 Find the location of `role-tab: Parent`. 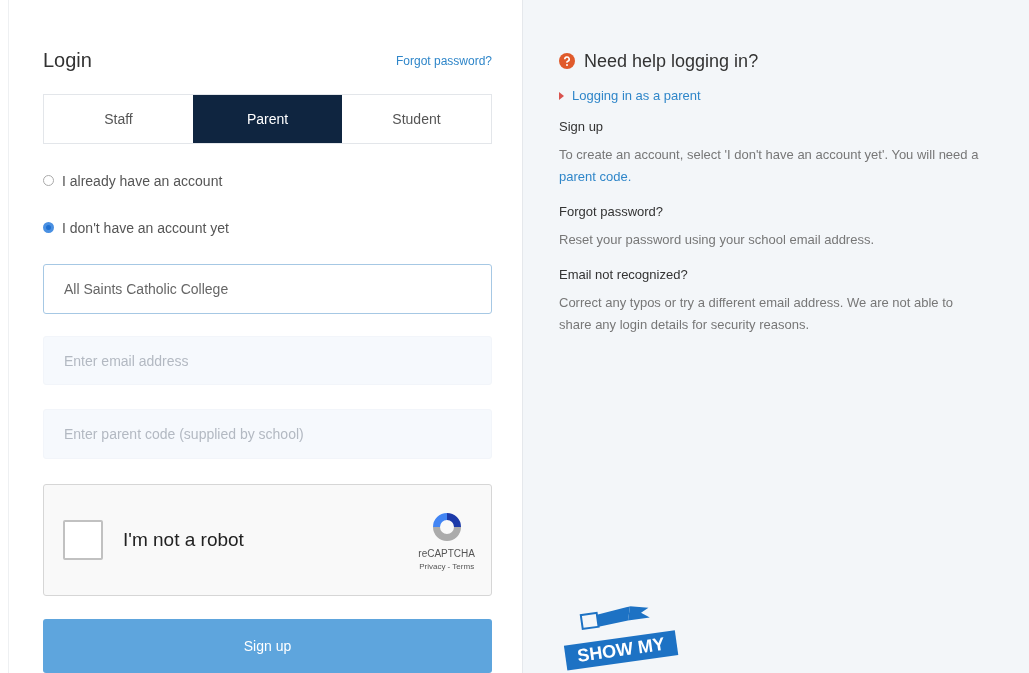

role-tab: Parent is located at coordinates (267, 118).